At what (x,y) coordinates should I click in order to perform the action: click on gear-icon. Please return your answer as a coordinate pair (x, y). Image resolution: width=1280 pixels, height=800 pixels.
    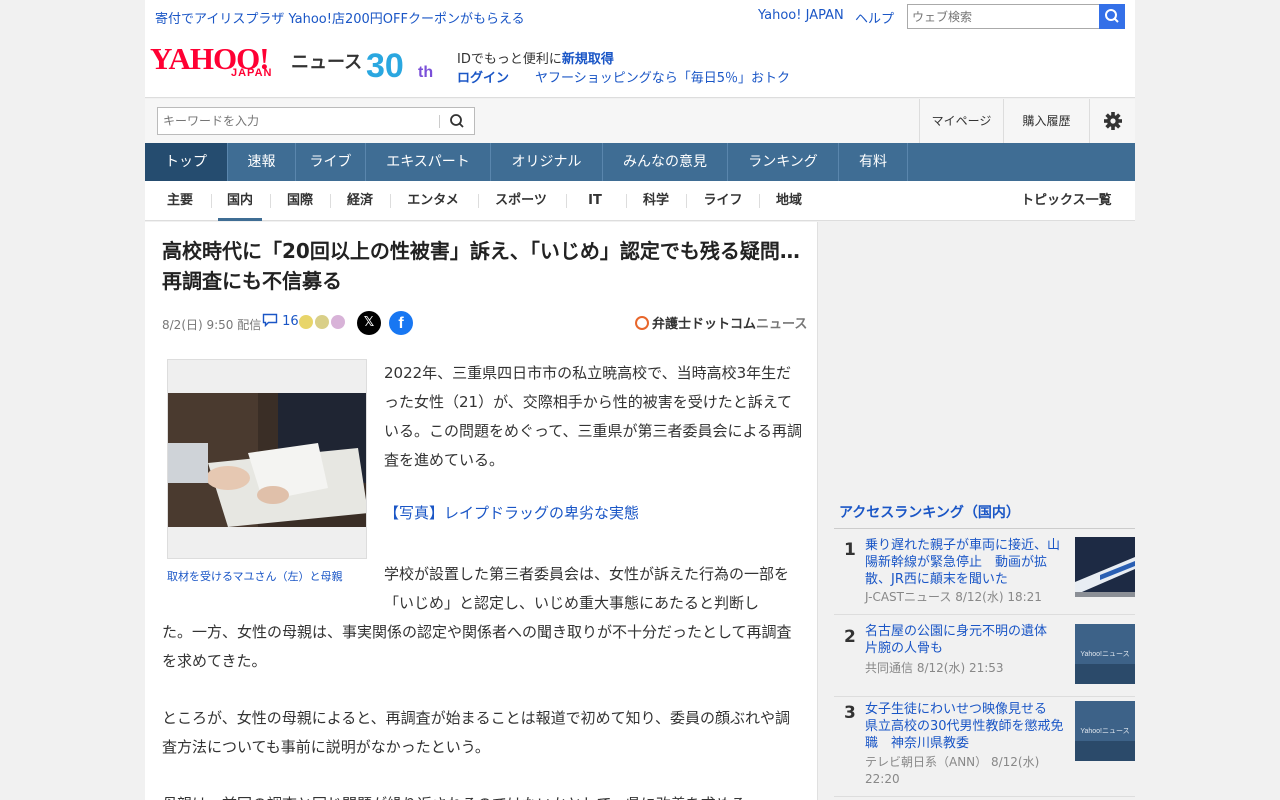
    Looking at the image, I should click on (1113, 121).